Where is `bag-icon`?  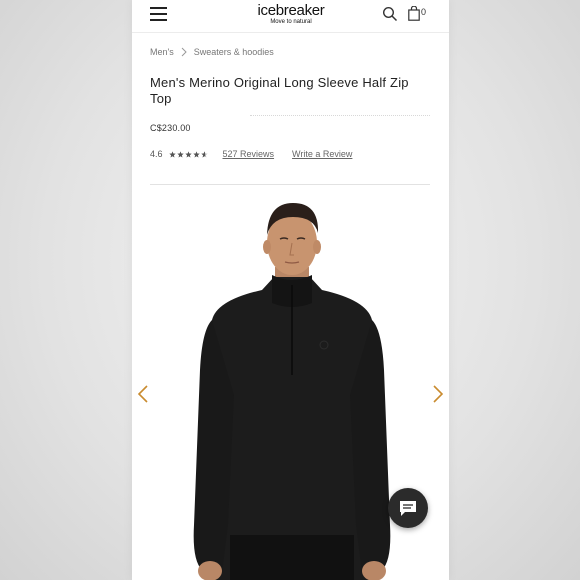
bag-icon is located at coordinates (414, 13).